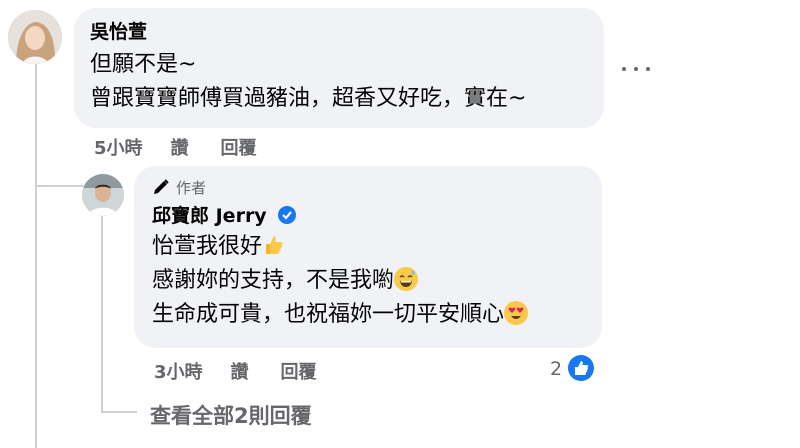  I want to click on like-button: 讚, so click(180, 147).